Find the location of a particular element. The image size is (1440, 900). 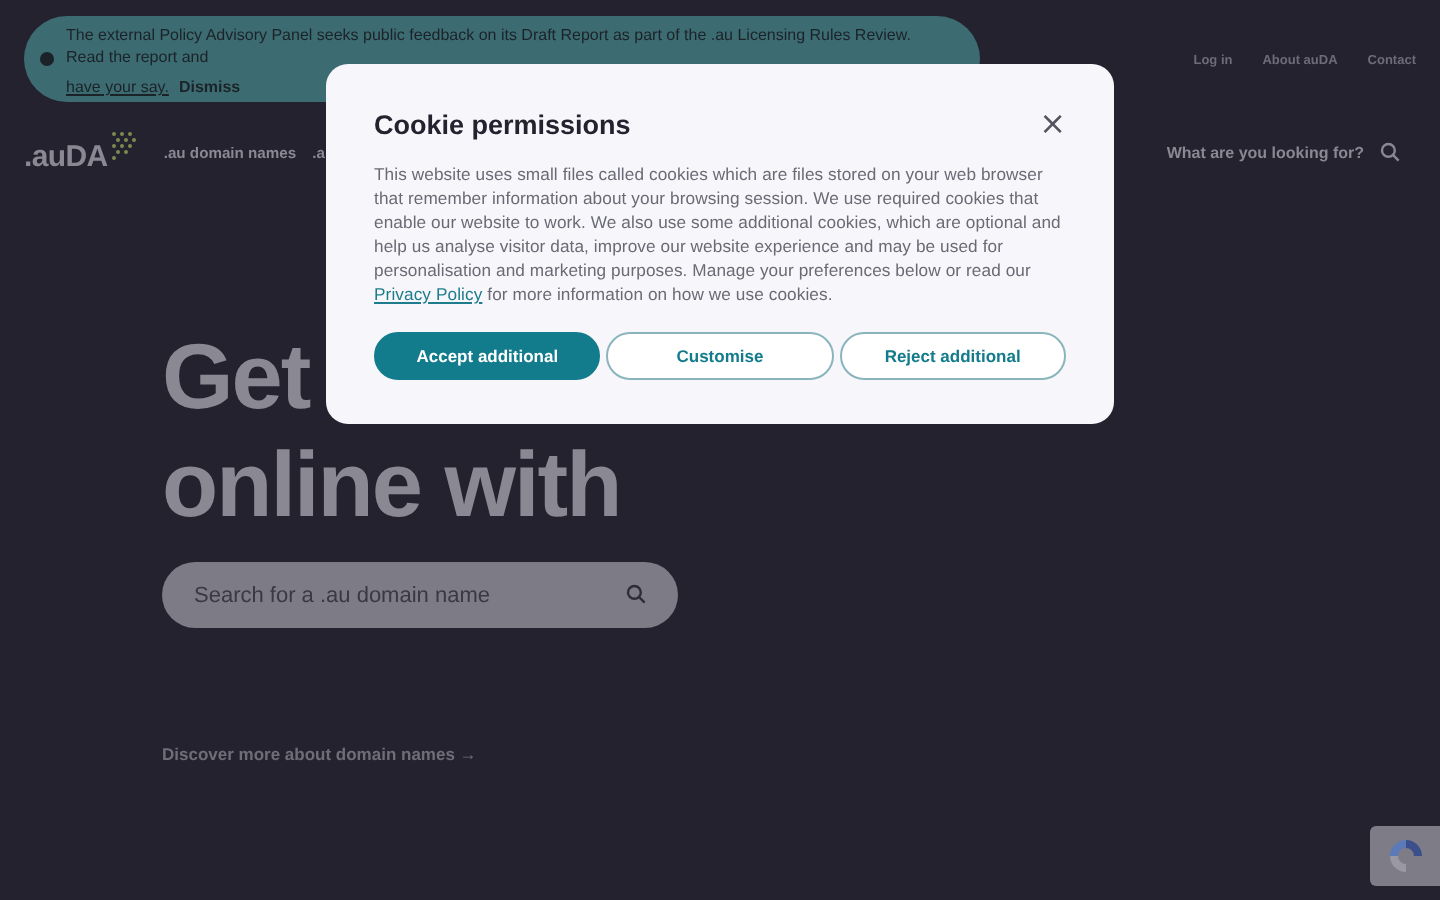

discover-link: Discover more about domain names → is located at coordinates (319, 754).